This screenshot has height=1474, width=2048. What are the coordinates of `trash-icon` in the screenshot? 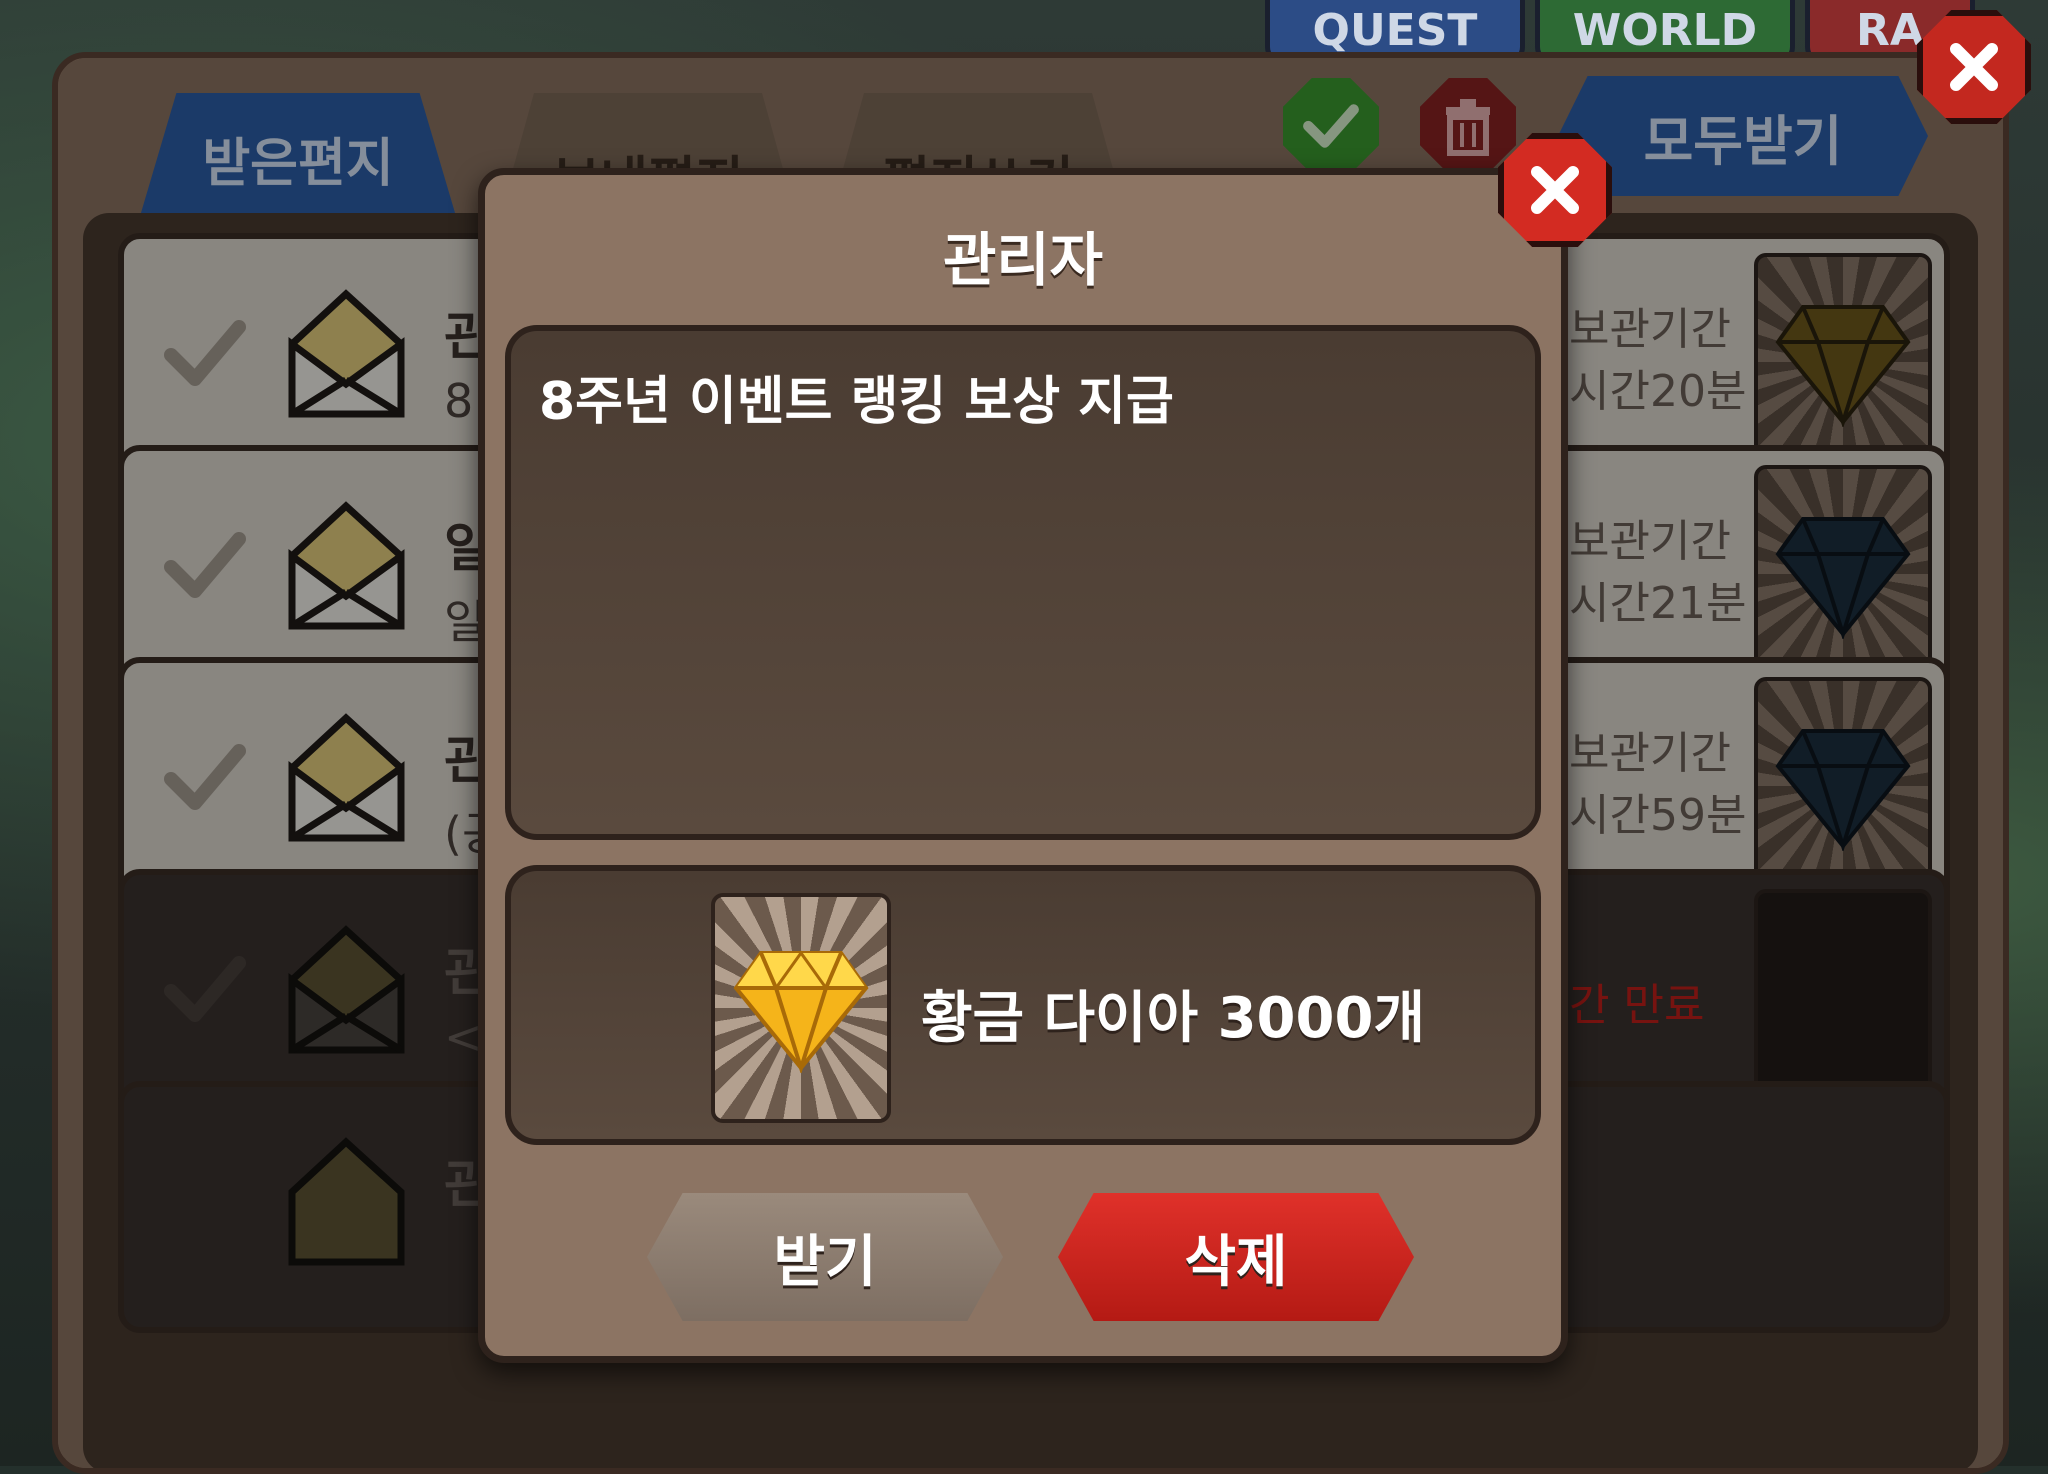 It's located at (1468, 127).